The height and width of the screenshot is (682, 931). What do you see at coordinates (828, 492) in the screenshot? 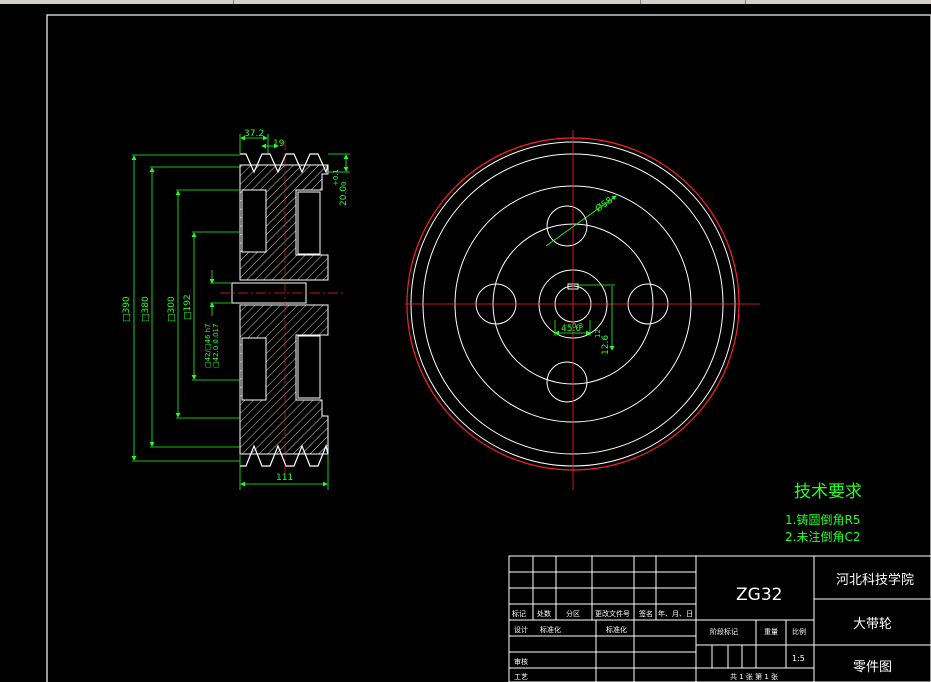
I see `notes-heading: 技术要求` at bounding box center [828, 492].